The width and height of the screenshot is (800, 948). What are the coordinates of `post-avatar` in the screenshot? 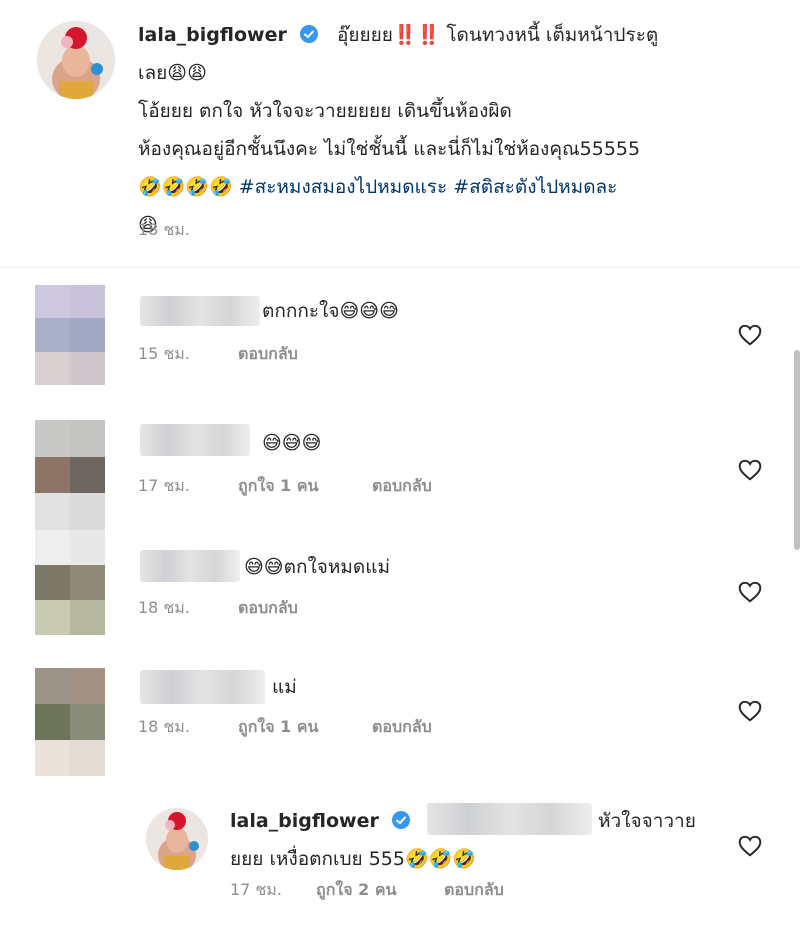 It's located at (76, 60).